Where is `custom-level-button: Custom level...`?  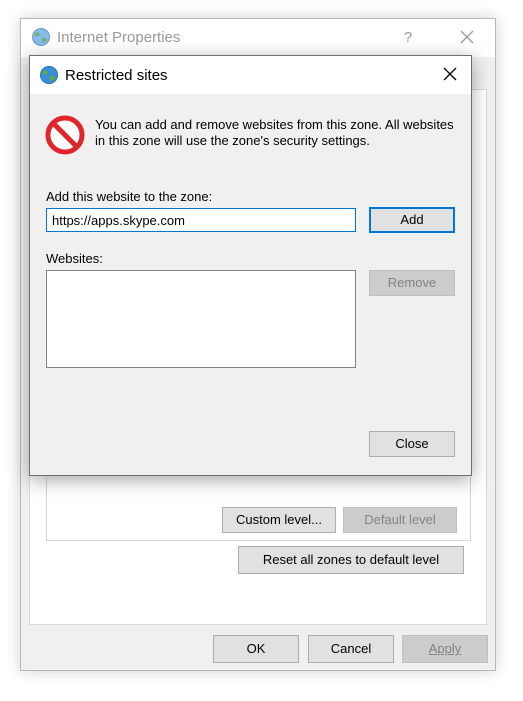
custom-level-button: Custom level... is located at coordinates (279, 520).